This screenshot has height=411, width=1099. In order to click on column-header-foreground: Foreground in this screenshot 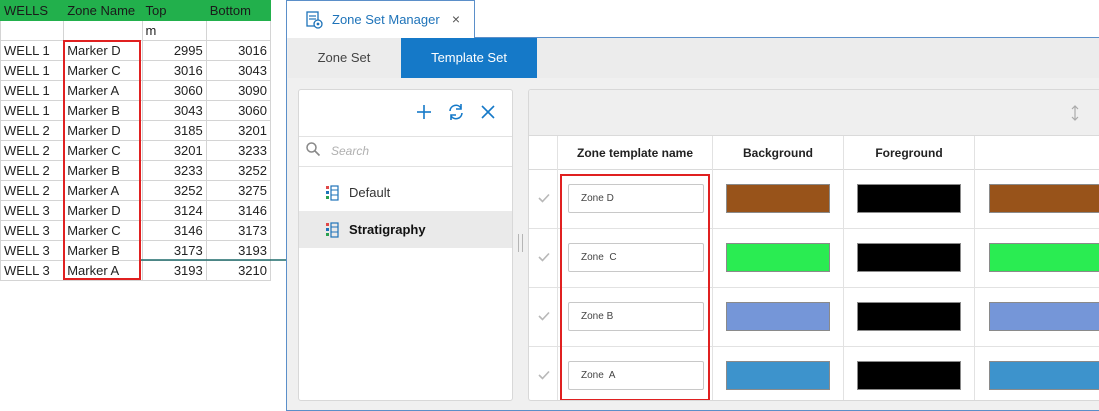, I will do `click(908, 153)`.